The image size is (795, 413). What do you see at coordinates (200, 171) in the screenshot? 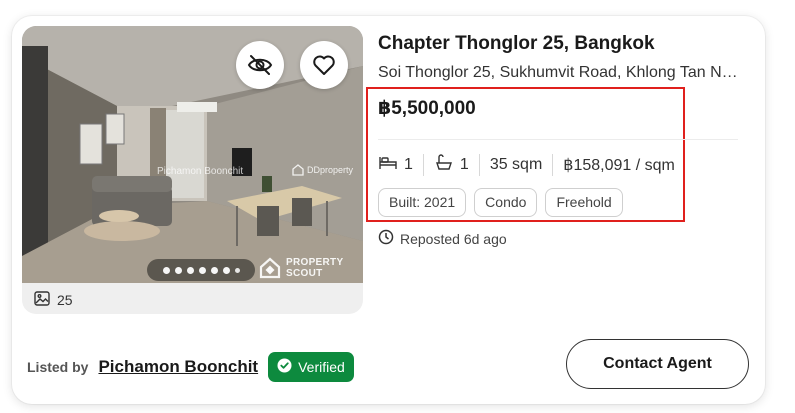
I see `watermark-agent-name: Pichamon Boonchit` at bounding box center [200, 171].